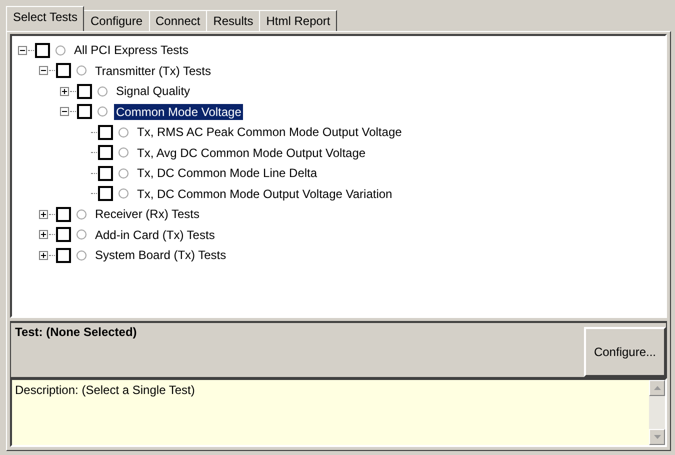  Describe the element at coordinates (179, 112) in the screenshot. I see `tree-item: Common Mode Voltage` at that location.